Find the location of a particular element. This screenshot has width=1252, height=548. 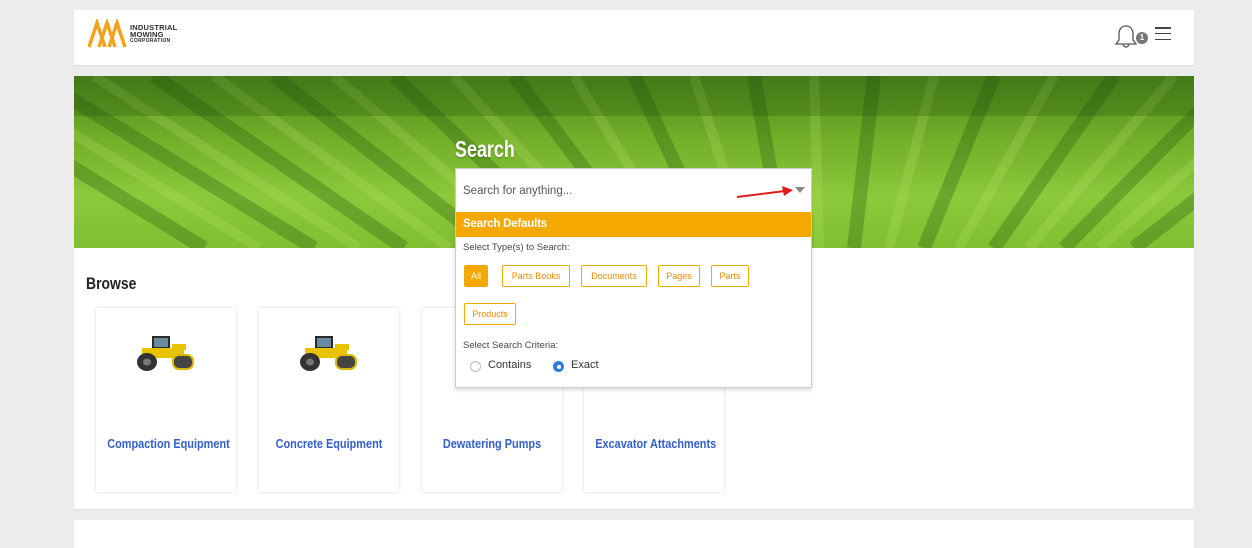

logo-text: INDUSTRIAL MOWING CORPORATION is located at coordinates (153, 34).